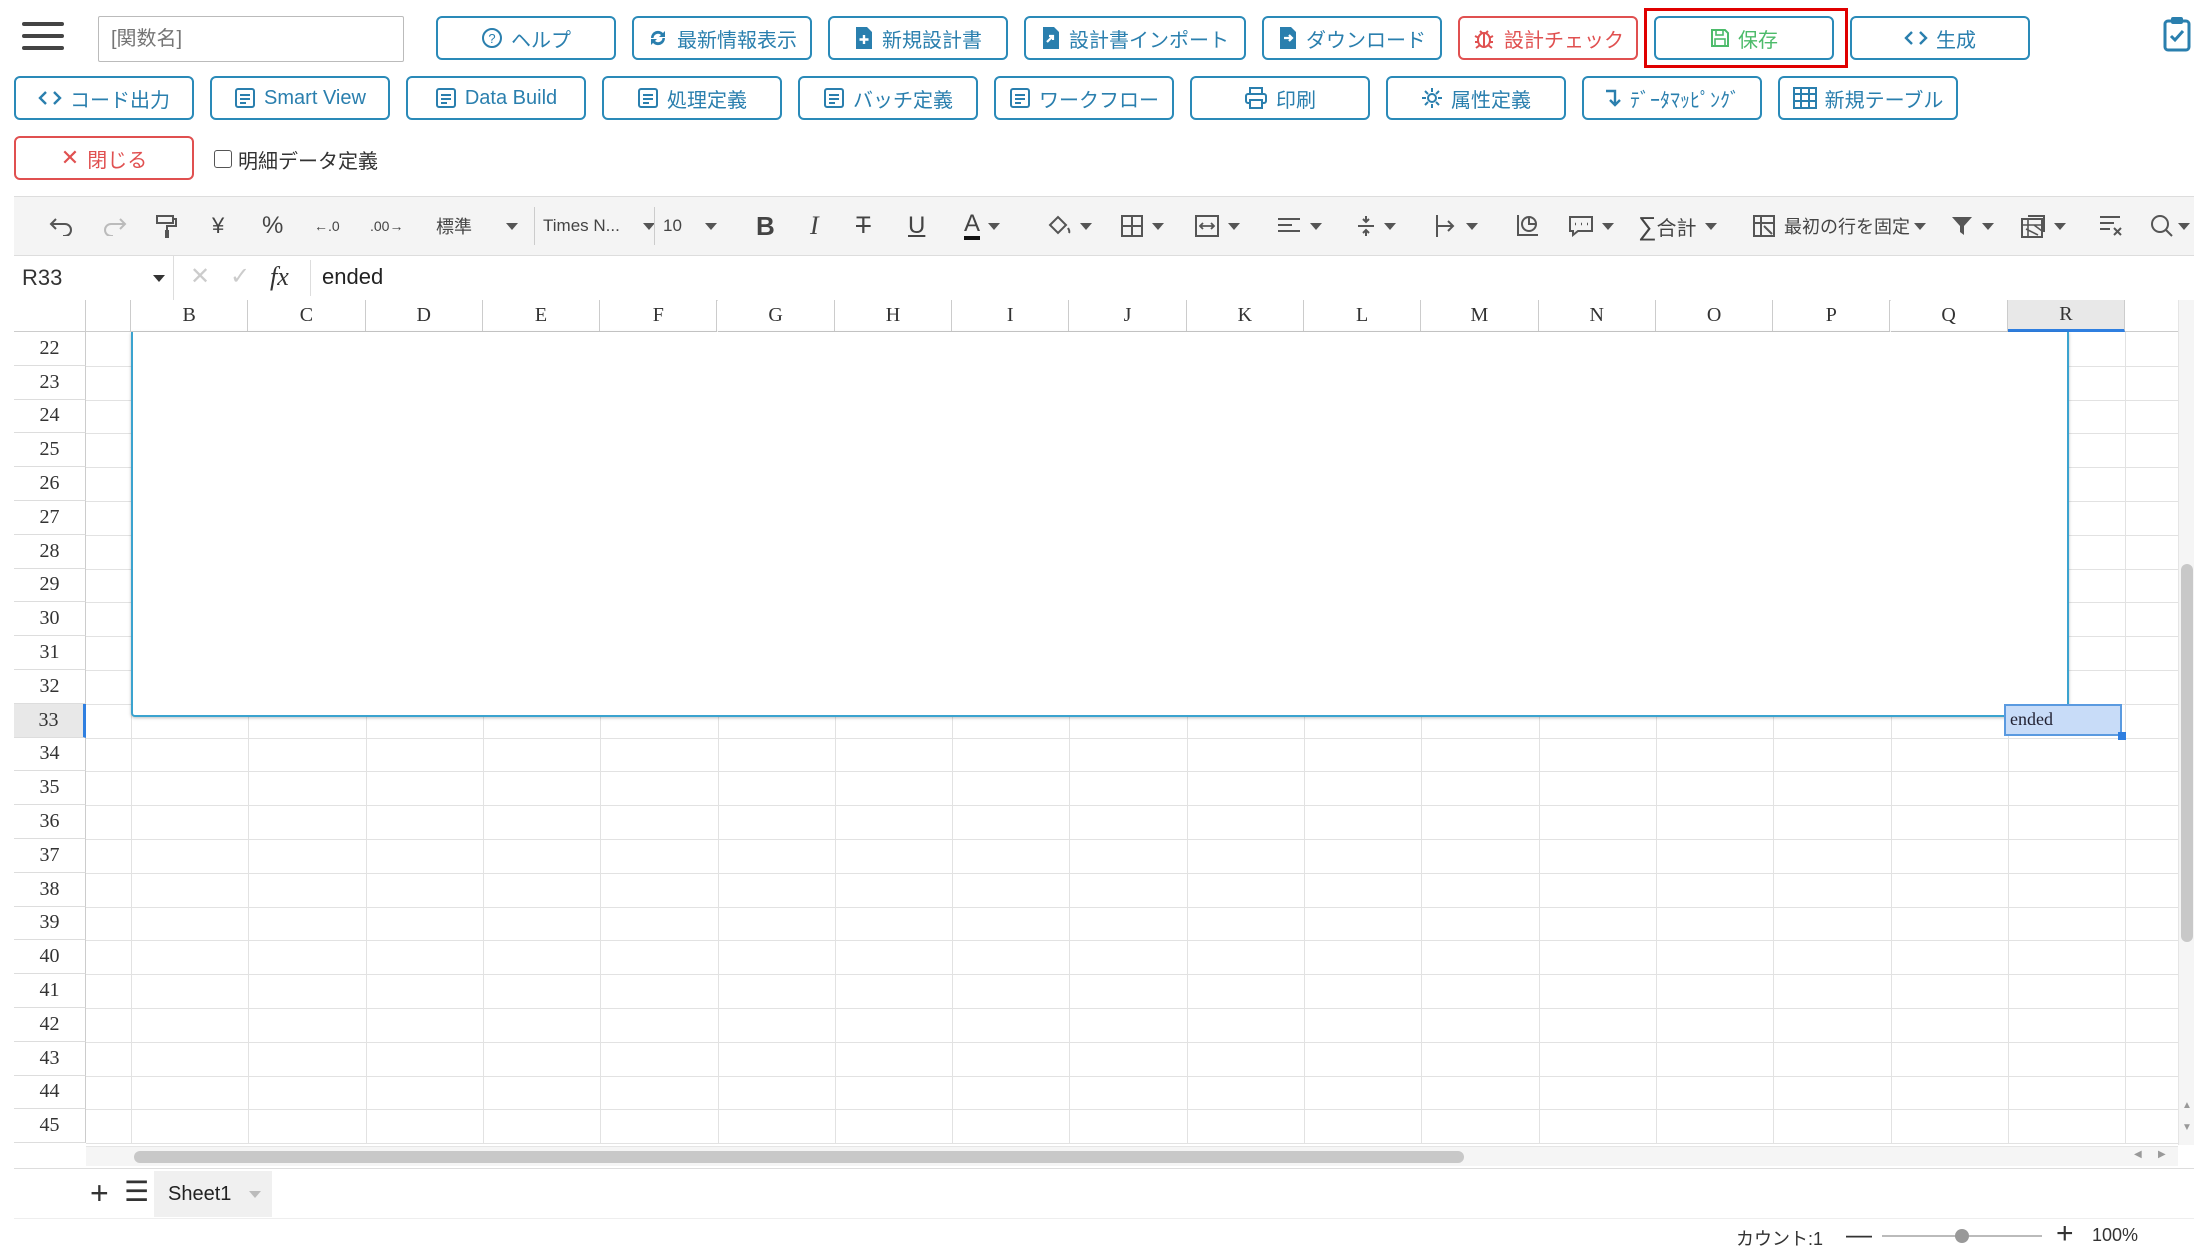  Describe the element at coordinates (50, 518) in the screenshot. I see `row-header-27: 27` at that location.